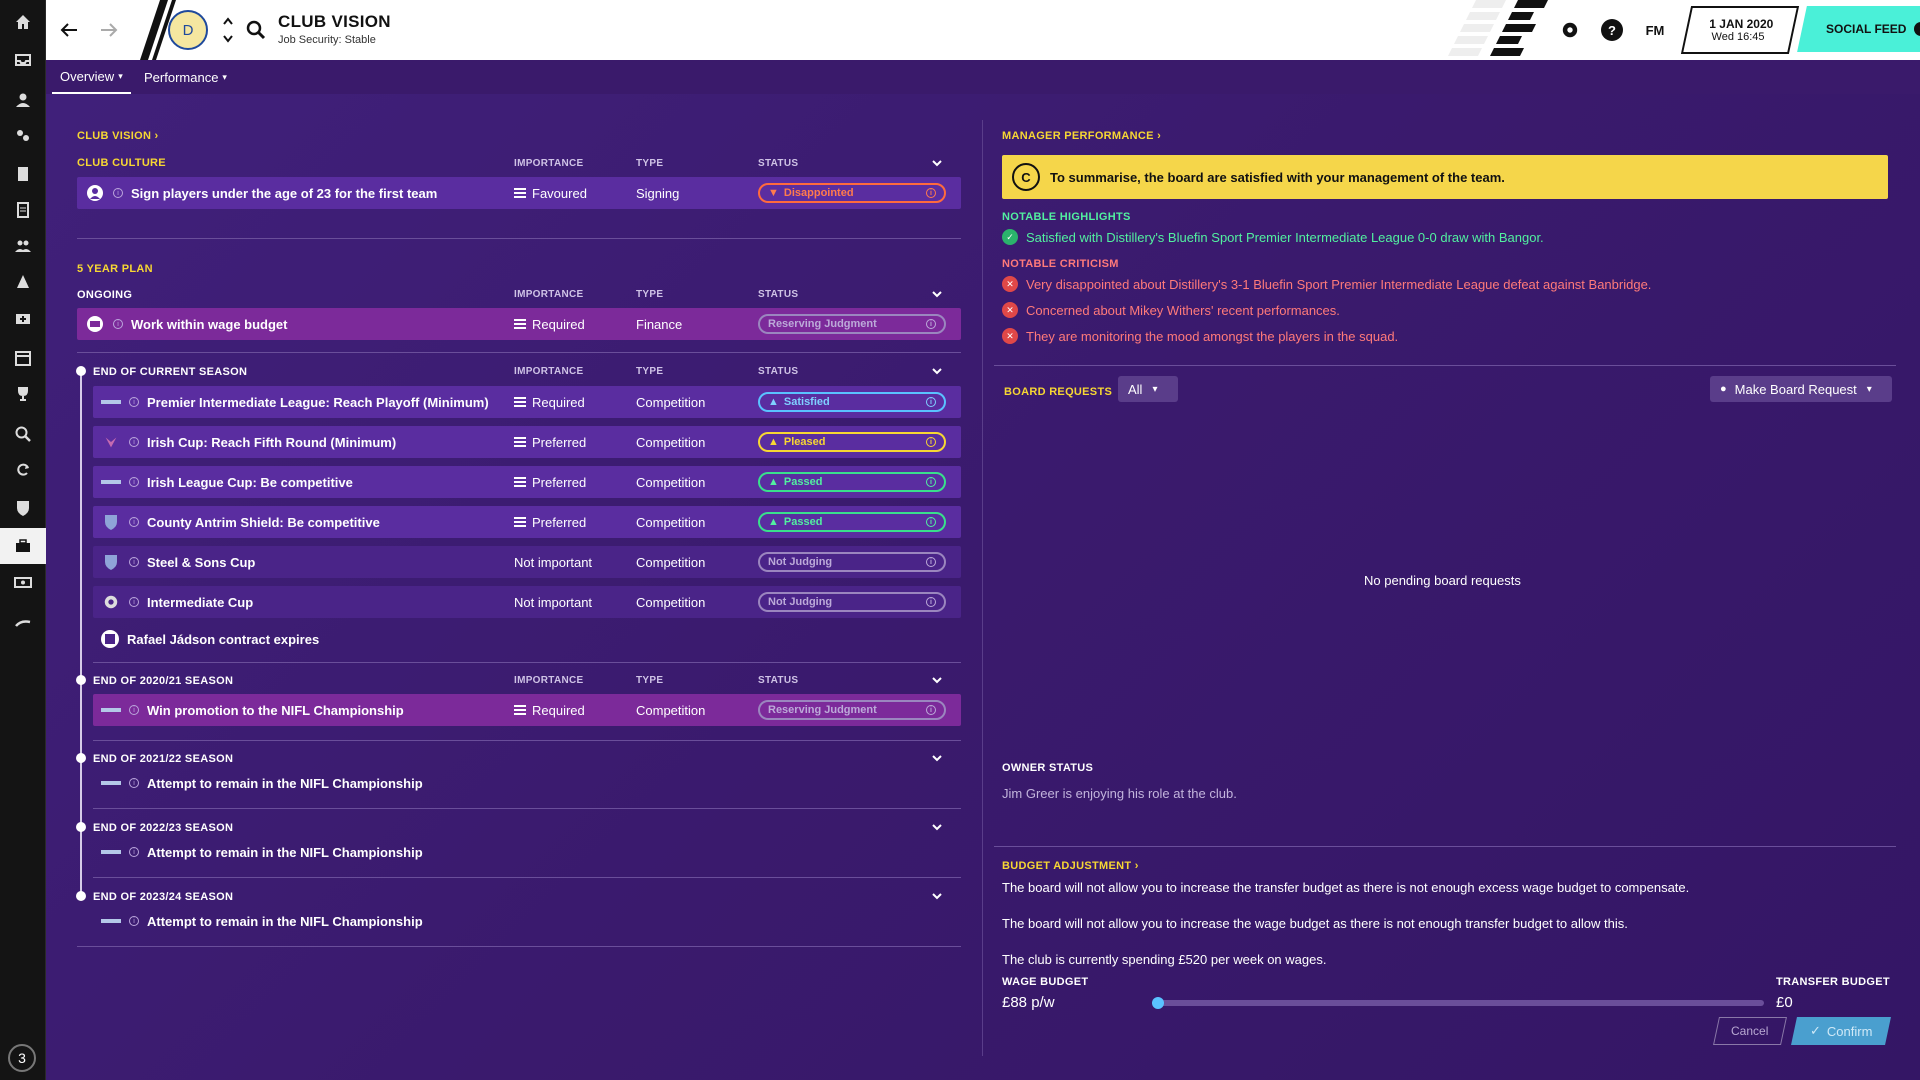 The image size is (1920, 1080). What do you see at coordinates (1750, 1031) in the screenshot?
I see `cancel-button: Cancel` at bounding box center [1750, 1031].